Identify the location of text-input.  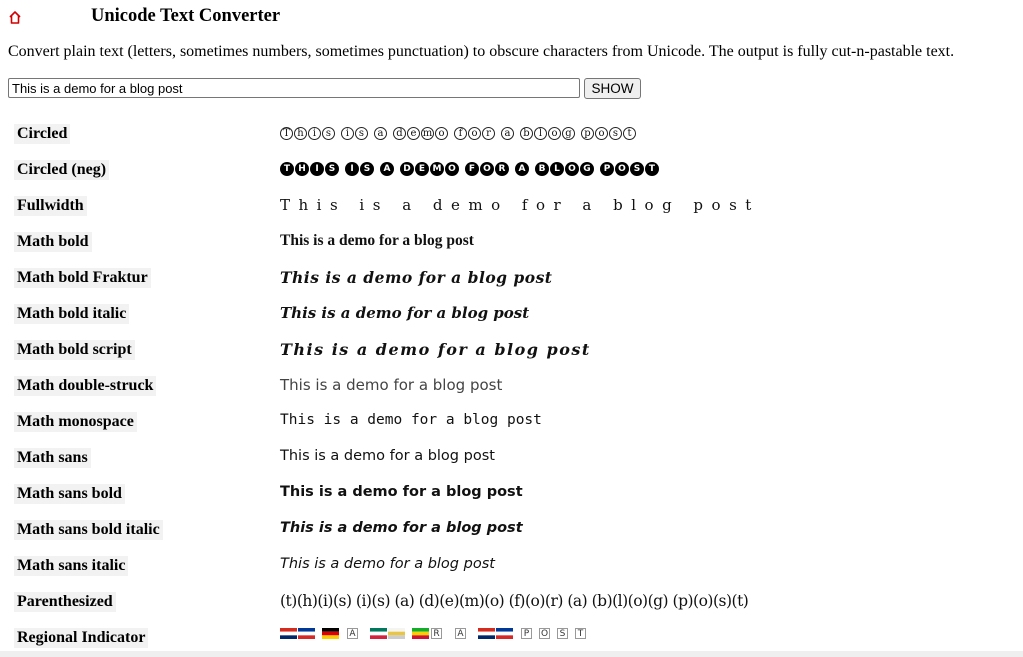
(294, 88).